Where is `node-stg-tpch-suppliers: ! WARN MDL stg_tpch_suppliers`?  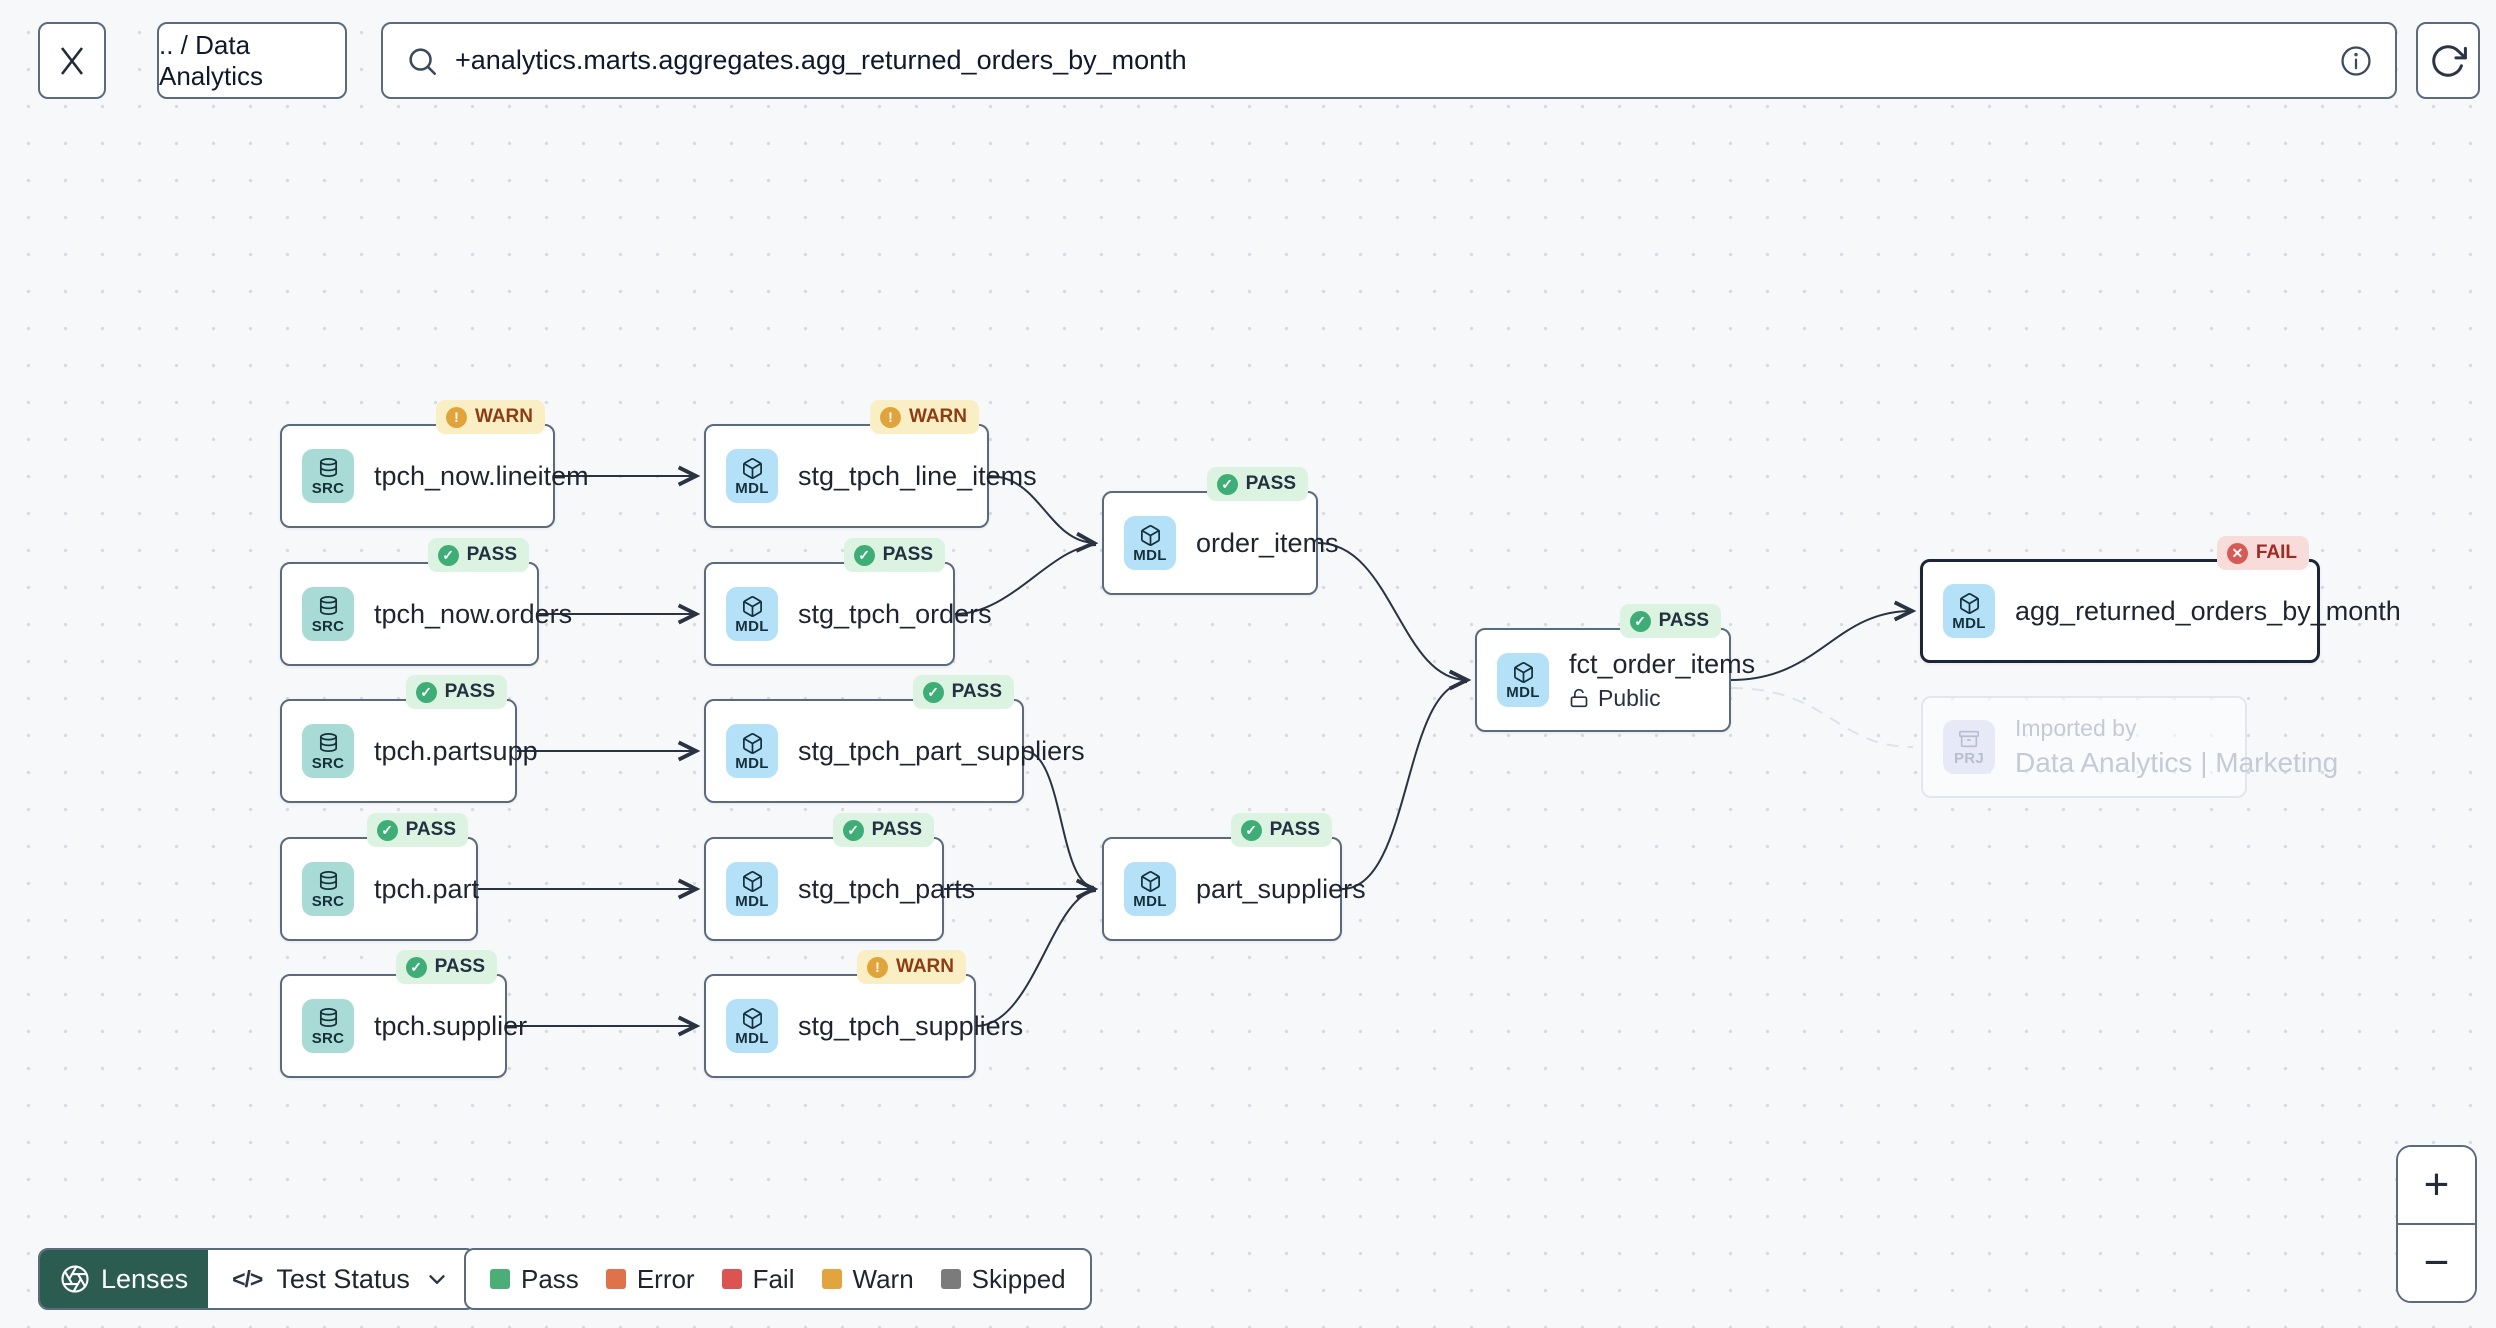 node-stg-tpch-suppliers: ! WARN MDL stg_tpch_suppliers is located at coordinates (863, 1014).